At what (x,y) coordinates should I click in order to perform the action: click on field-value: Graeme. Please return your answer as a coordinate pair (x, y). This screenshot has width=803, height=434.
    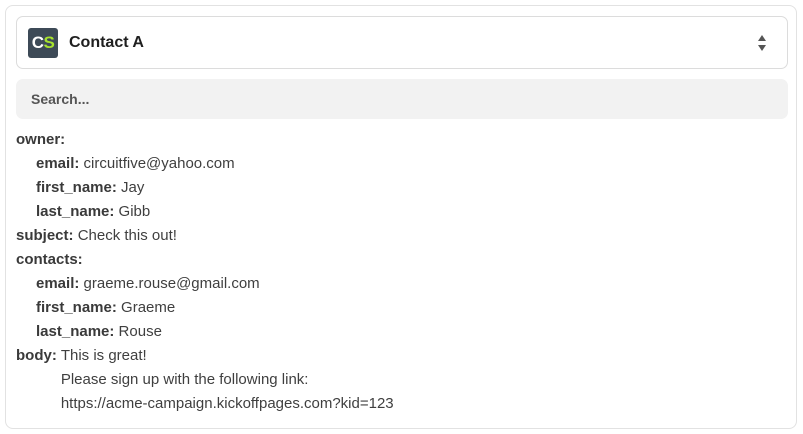
    Looking at the image, I should click on (148, 307).